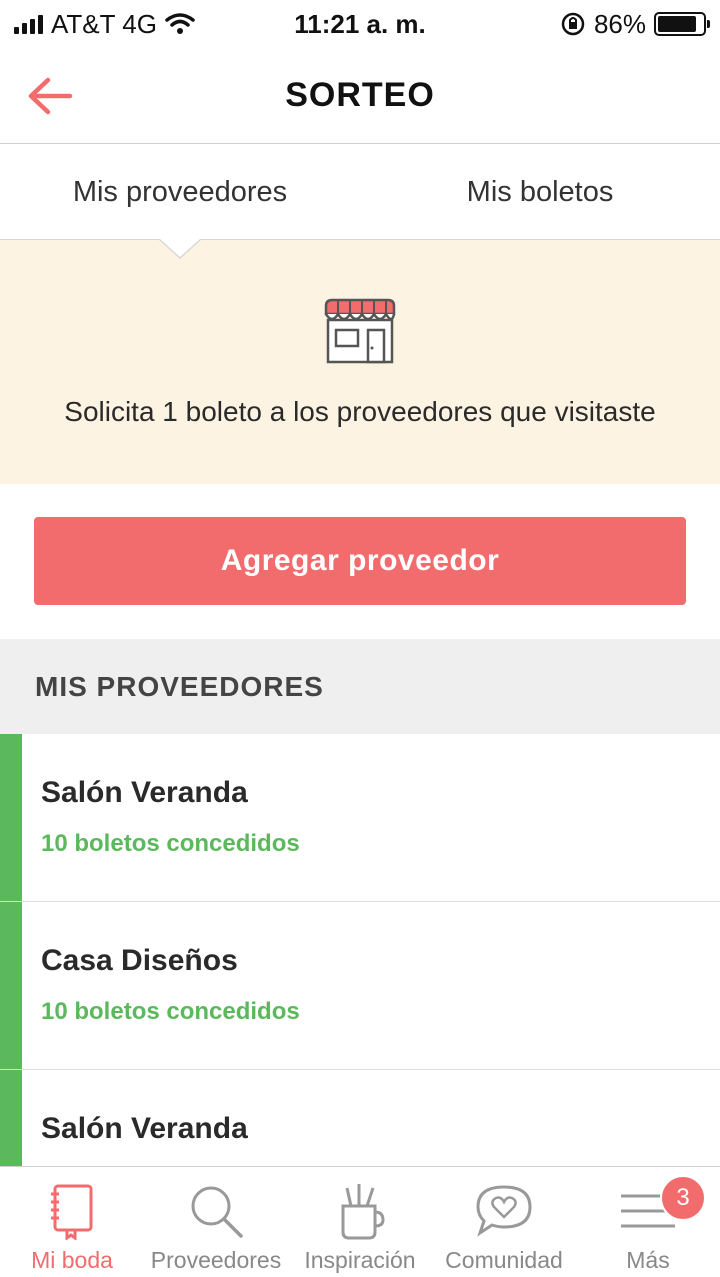 This screenshot has width=720, height=1277. I want to click on add-provider-button: Agregar proveedor, so click(360, 561).